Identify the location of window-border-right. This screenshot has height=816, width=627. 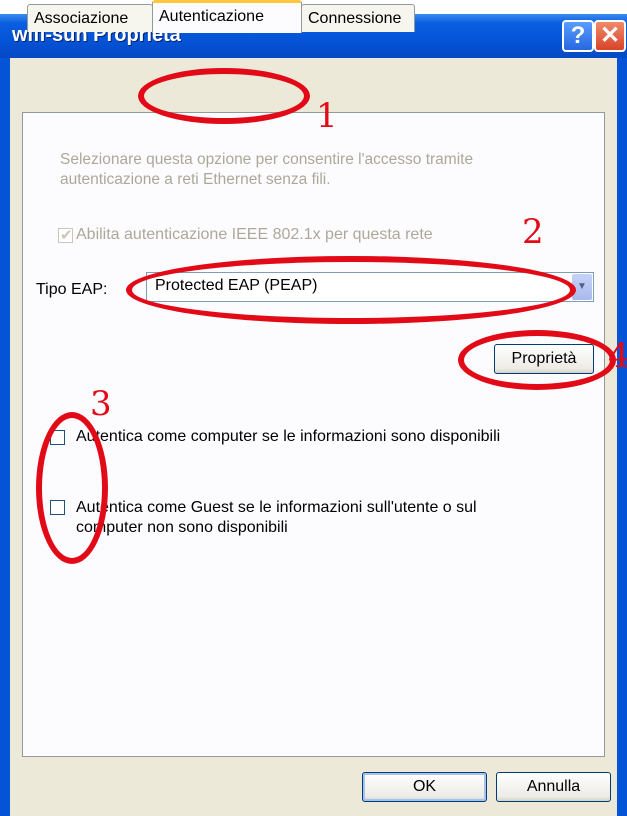
(622, 437).